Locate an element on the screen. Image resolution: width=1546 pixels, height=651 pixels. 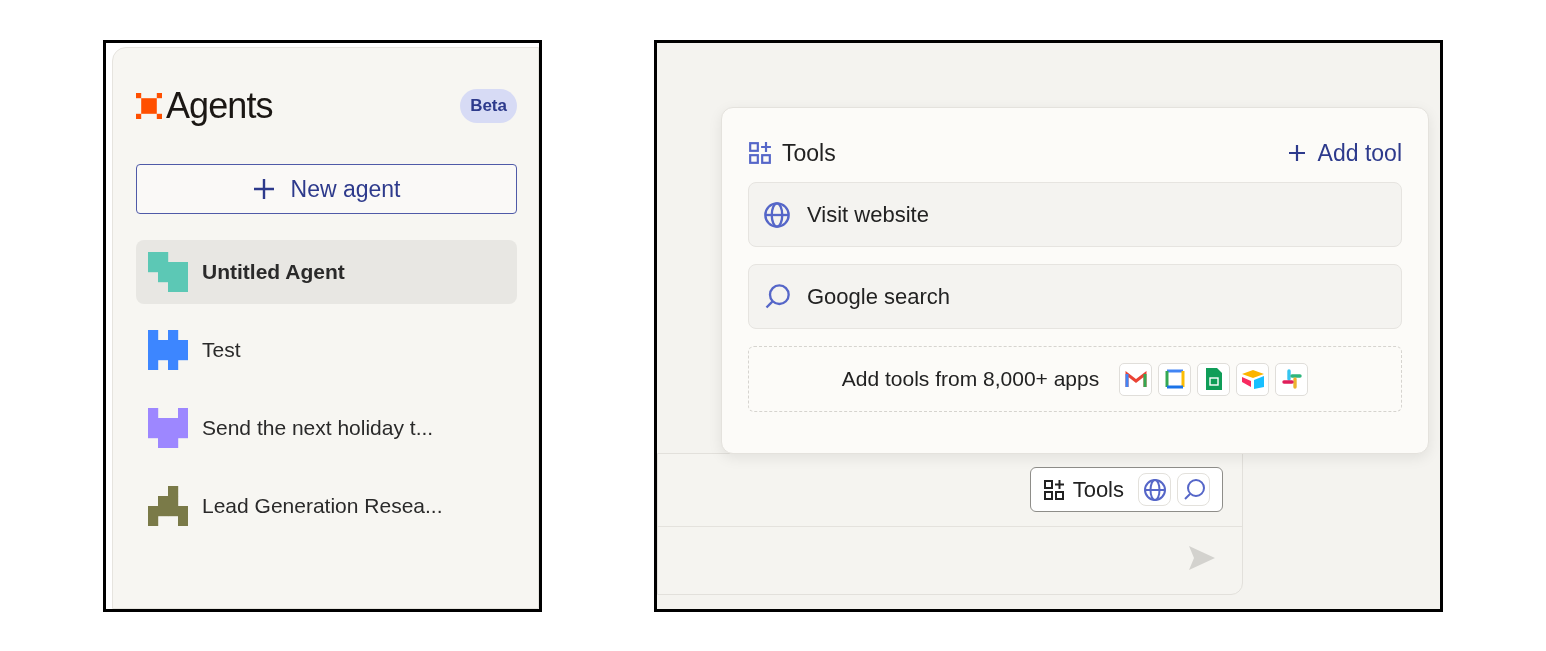
box-icon is located at coordinates (1253, 379).